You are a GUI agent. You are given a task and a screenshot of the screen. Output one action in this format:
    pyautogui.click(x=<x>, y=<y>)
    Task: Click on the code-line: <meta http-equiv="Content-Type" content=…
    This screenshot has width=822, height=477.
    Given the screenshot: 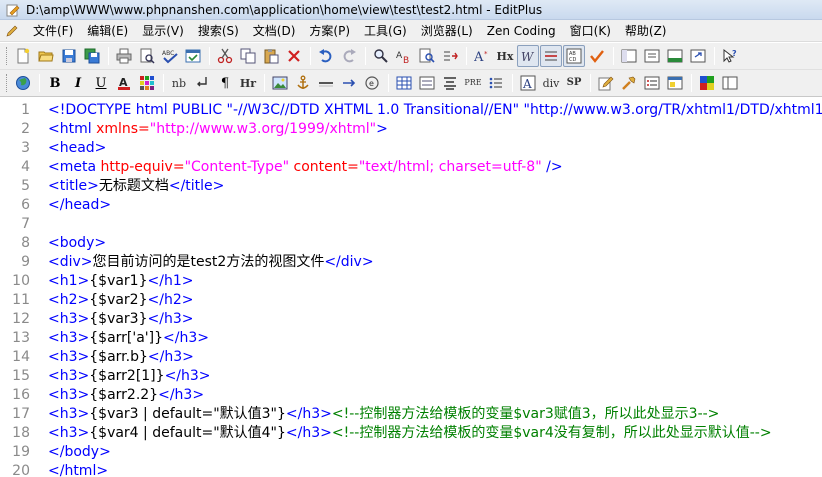 What is the action you would take?
    pyautogui.click(x=305, y=167)
    